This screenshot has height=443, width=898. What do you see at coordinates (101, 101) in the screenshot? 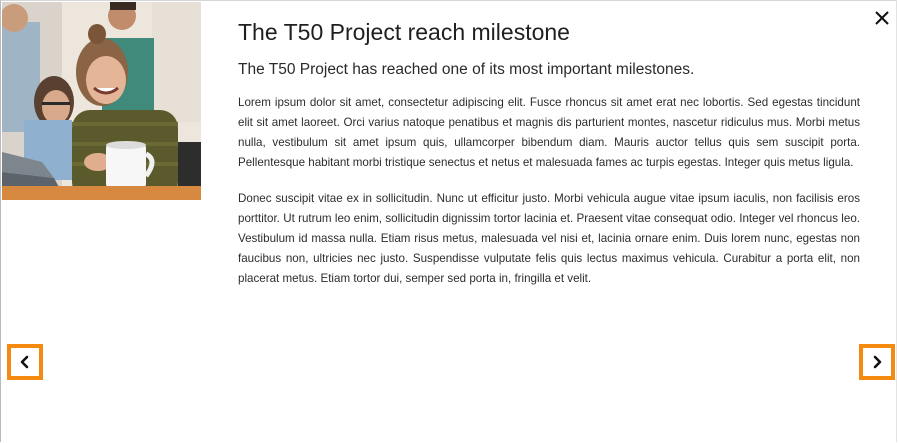
I see `article-photo` at bounding box center [101, 101].